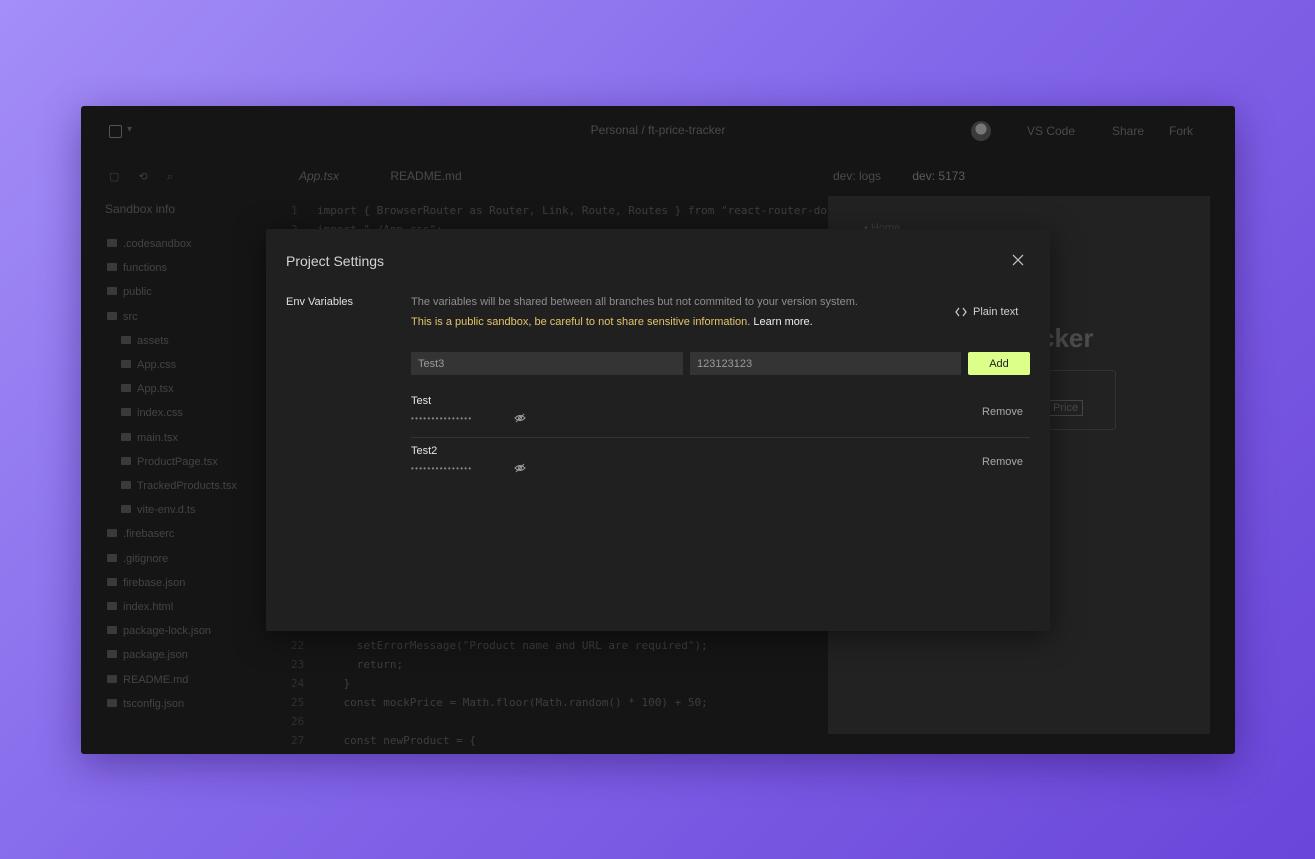 This screenshot has height=859, width=1315. I want to click on file-name: App.css, so click(157, 365).